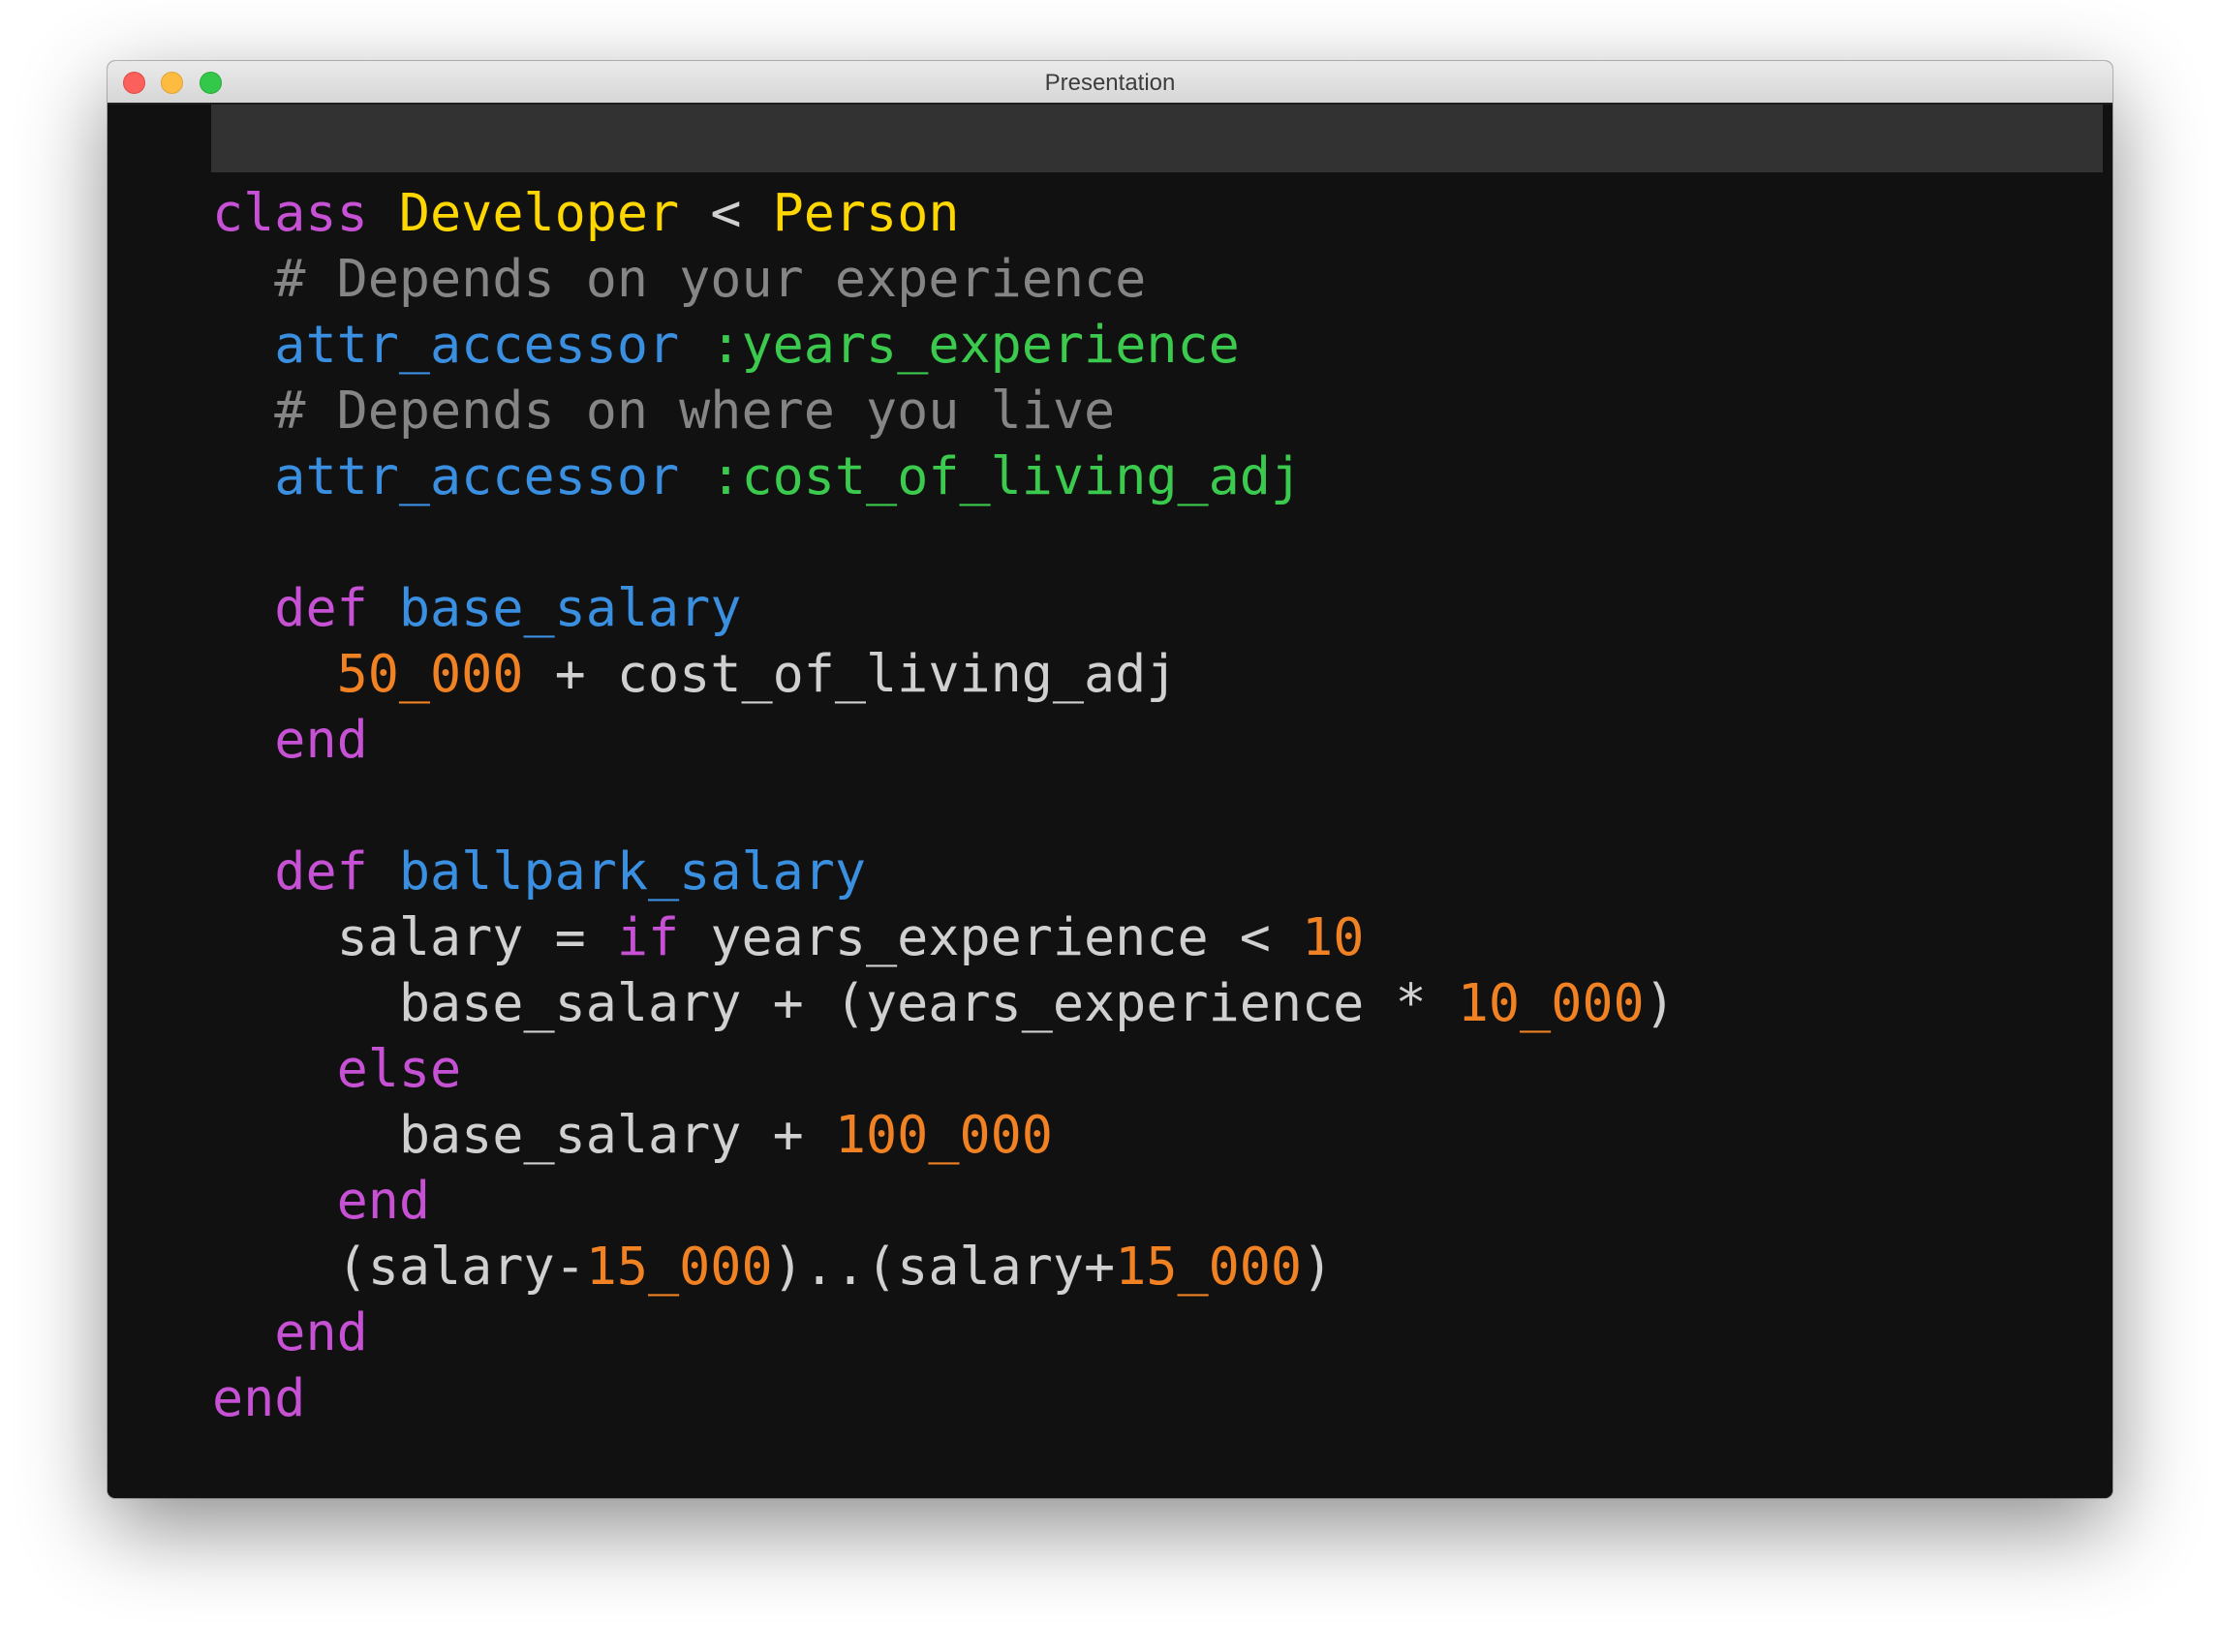 Image resolution: width=2220 pixels, height=1652 pixels. Describe the element at coordinates (1333, 936) in the screenshot. I see `code-token-number: 10` at that location.